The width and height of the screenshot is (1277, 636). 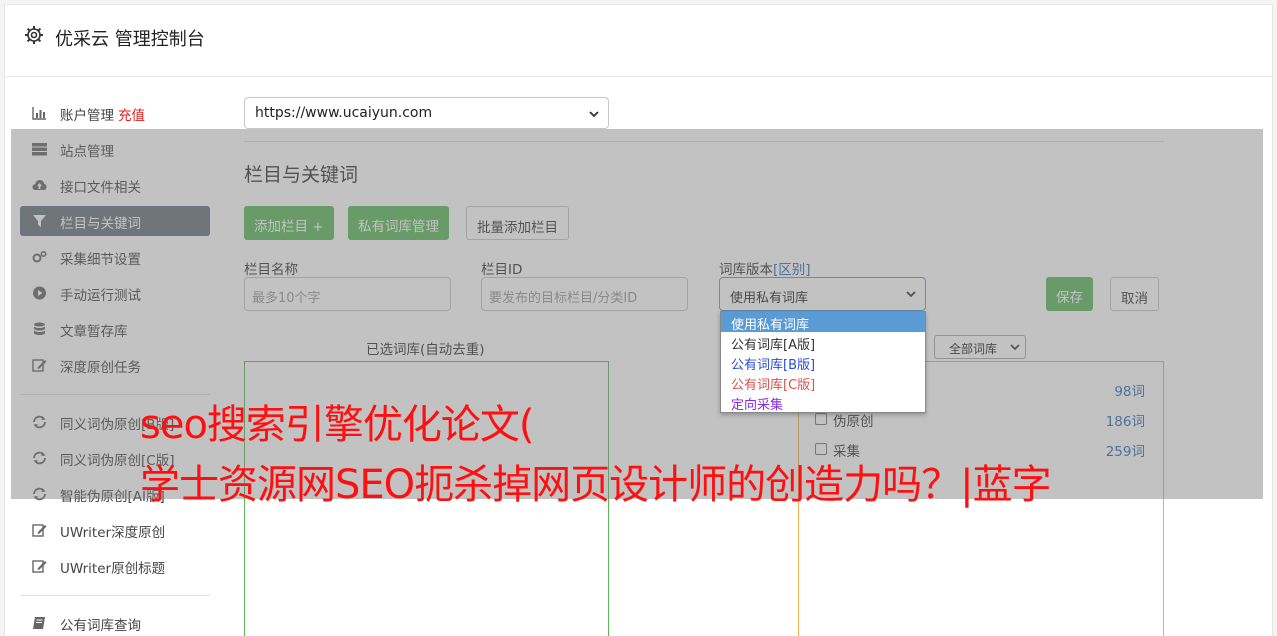 What do you see at coordinates (34, 35) in the screenshot?
I see `gear-icon` at bounding box center [34, 35].